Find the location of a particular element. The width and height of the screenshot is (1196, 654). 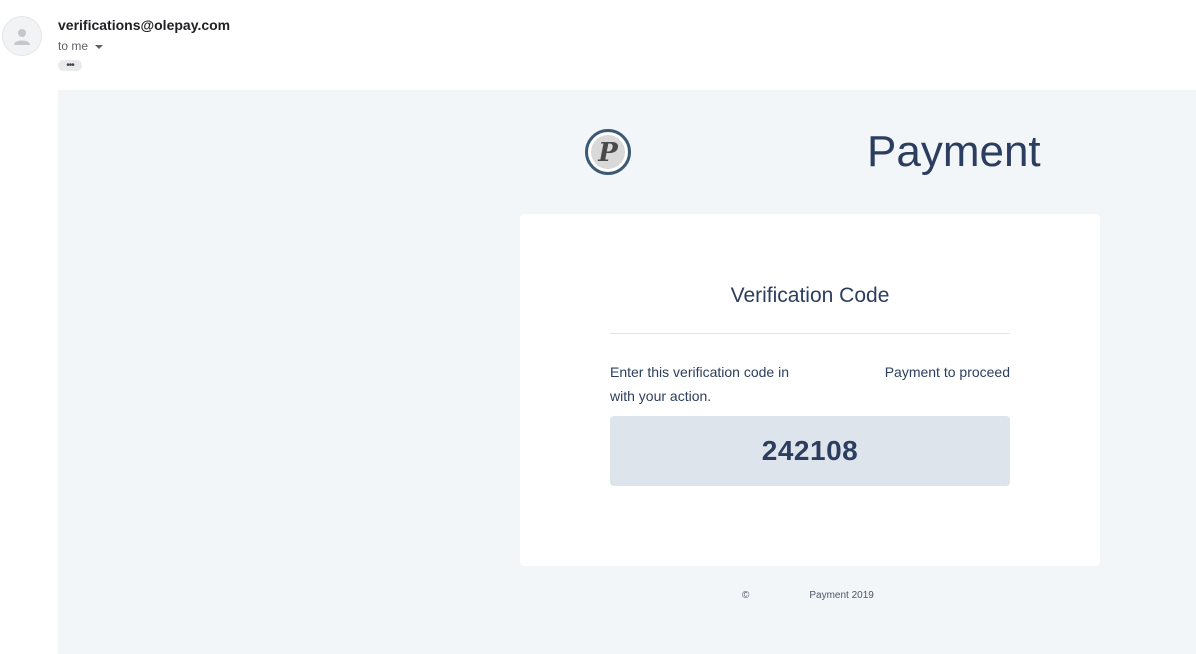

card-title: Verification Code is located at coordinates (810, 295).